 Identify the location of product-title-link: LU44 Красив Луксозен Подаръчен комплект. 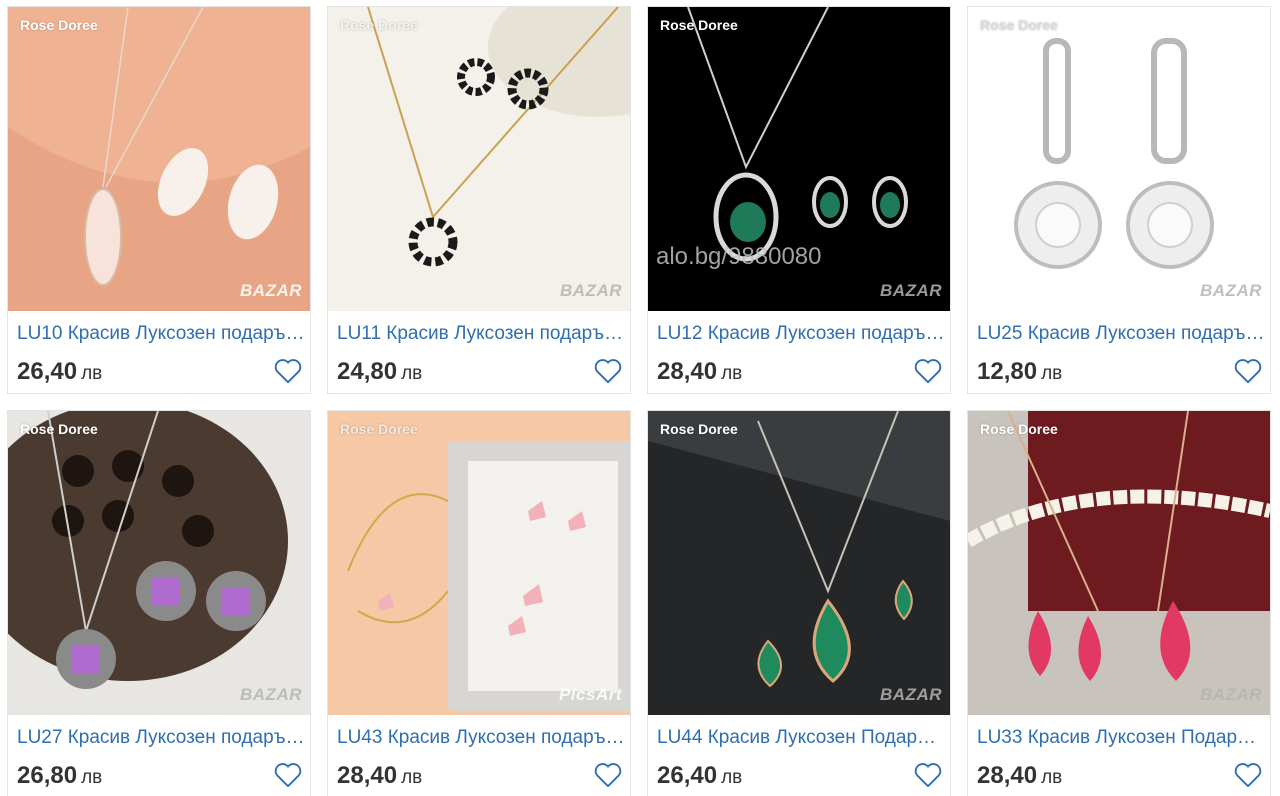
(801, 738).